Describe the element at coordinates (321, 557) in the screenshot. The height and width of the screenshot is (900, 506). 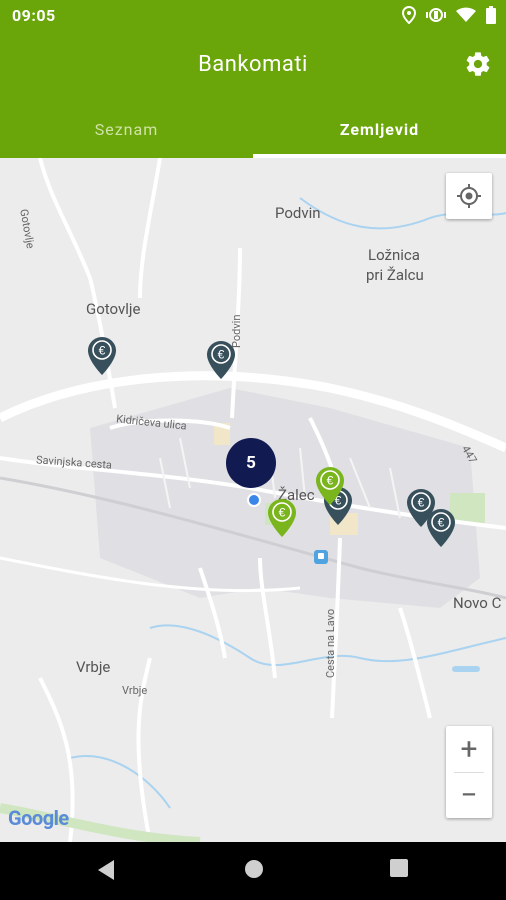
I see `train-station-icon` at that location.